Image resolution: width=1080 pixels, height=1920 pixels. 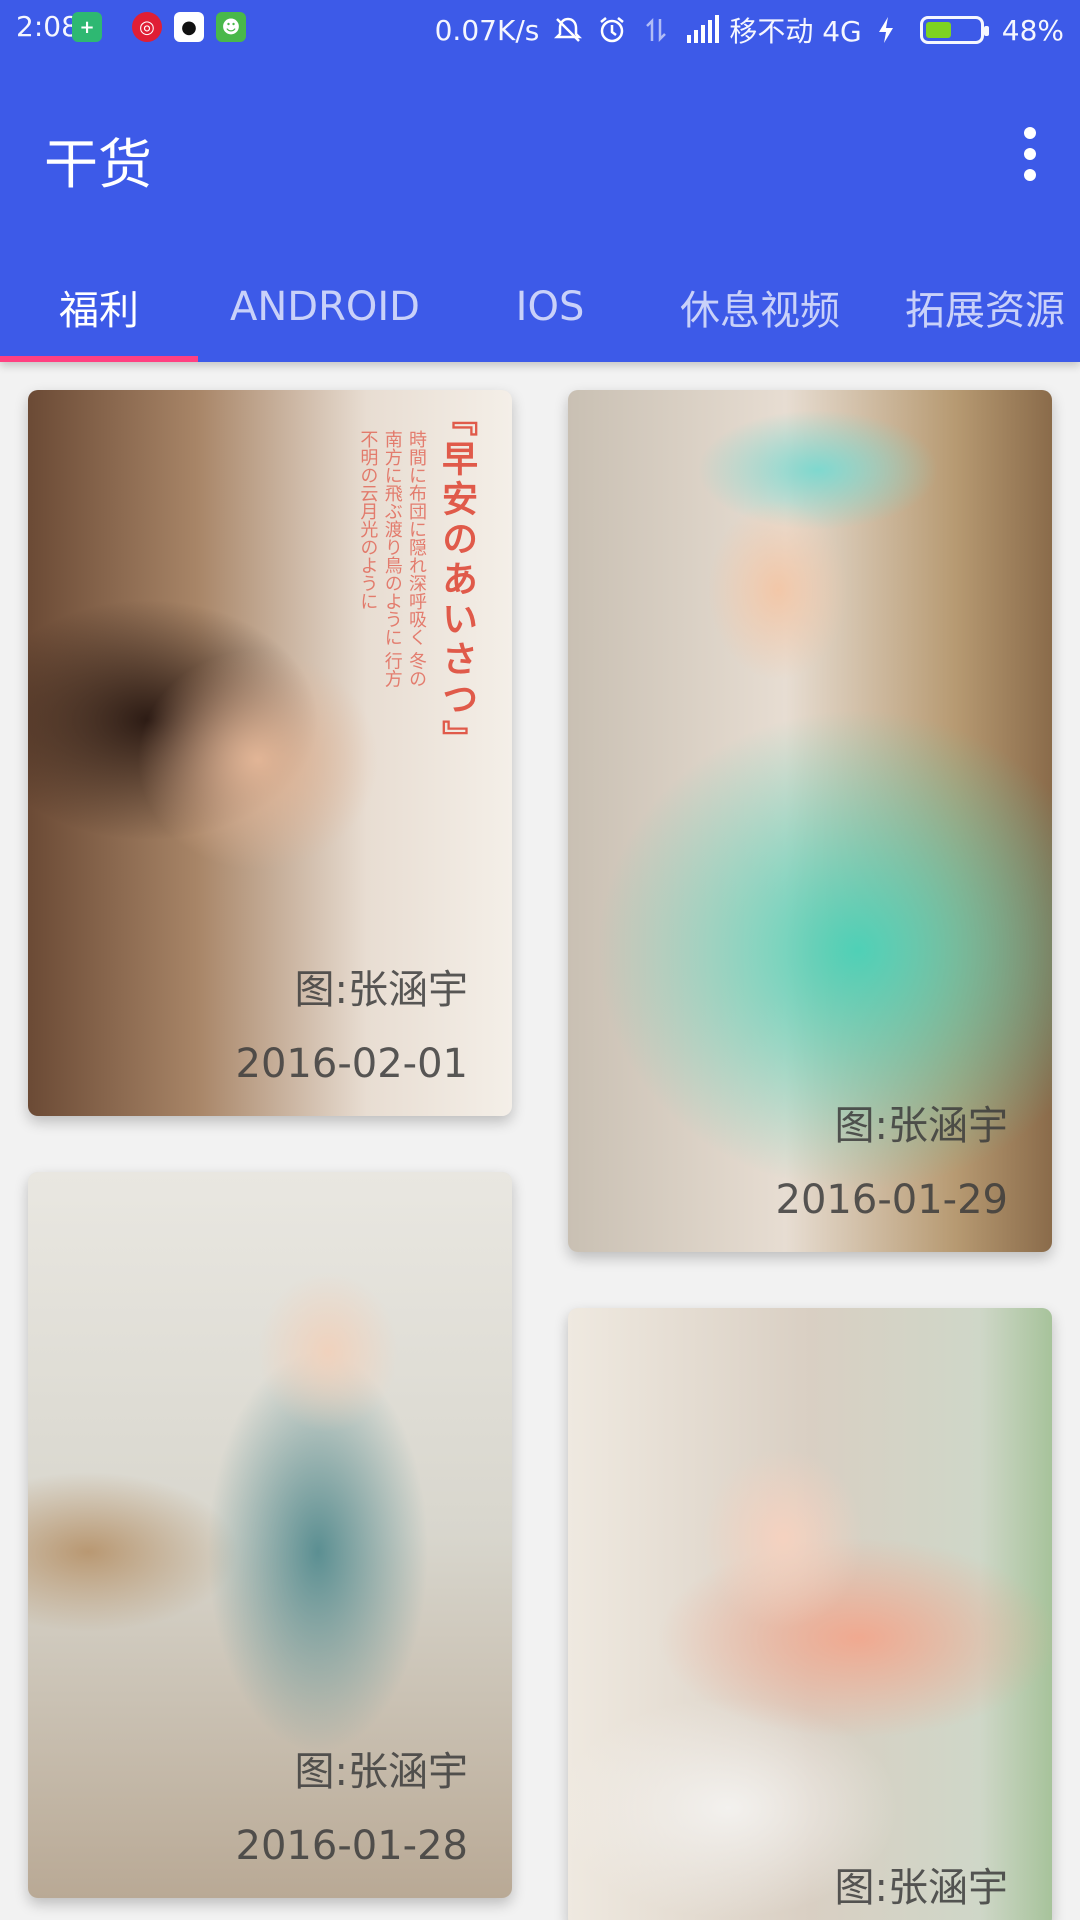 What do you see at coordinates (351, 1846) in the screenshot?
I see `photo-date: 2016-01-28` at bounding box center [351, 1846].